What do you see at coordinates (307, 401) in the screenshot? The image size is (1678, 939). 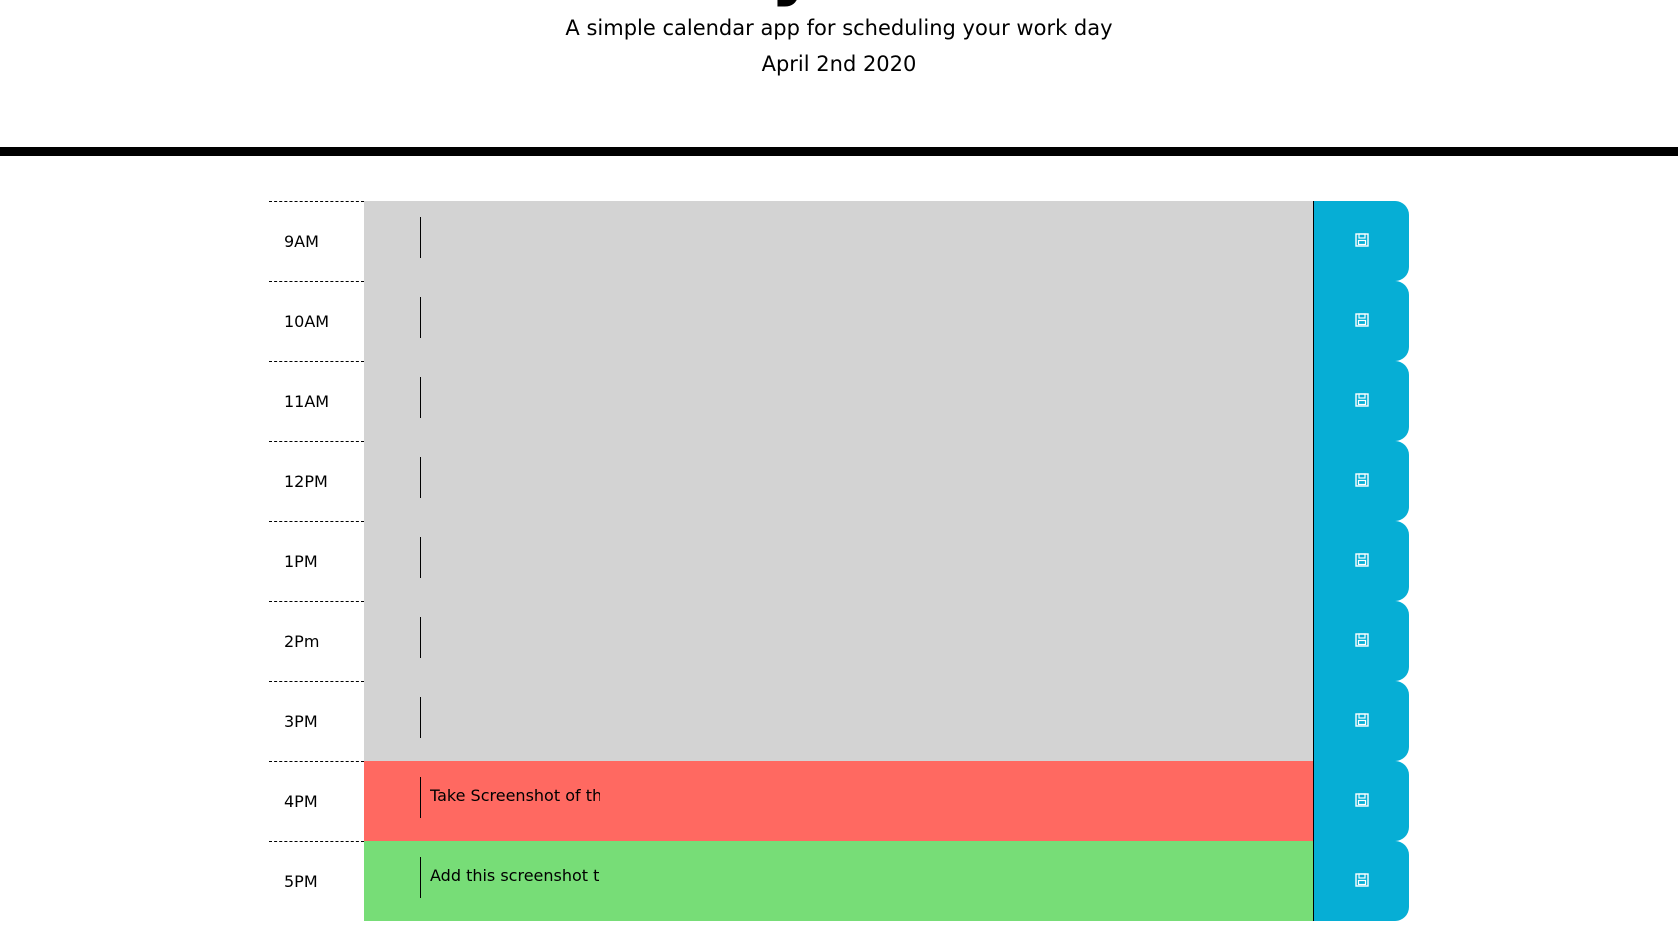 I see `hour-label: 11AM` at bounding box center [307, 401].